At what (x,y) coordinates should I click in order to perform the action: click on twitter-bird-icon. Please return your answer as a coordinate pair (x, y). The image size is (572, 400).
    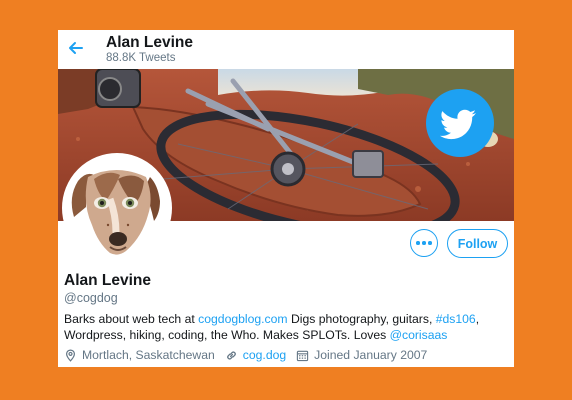
    Looking at the image, I should click on (460, 123).